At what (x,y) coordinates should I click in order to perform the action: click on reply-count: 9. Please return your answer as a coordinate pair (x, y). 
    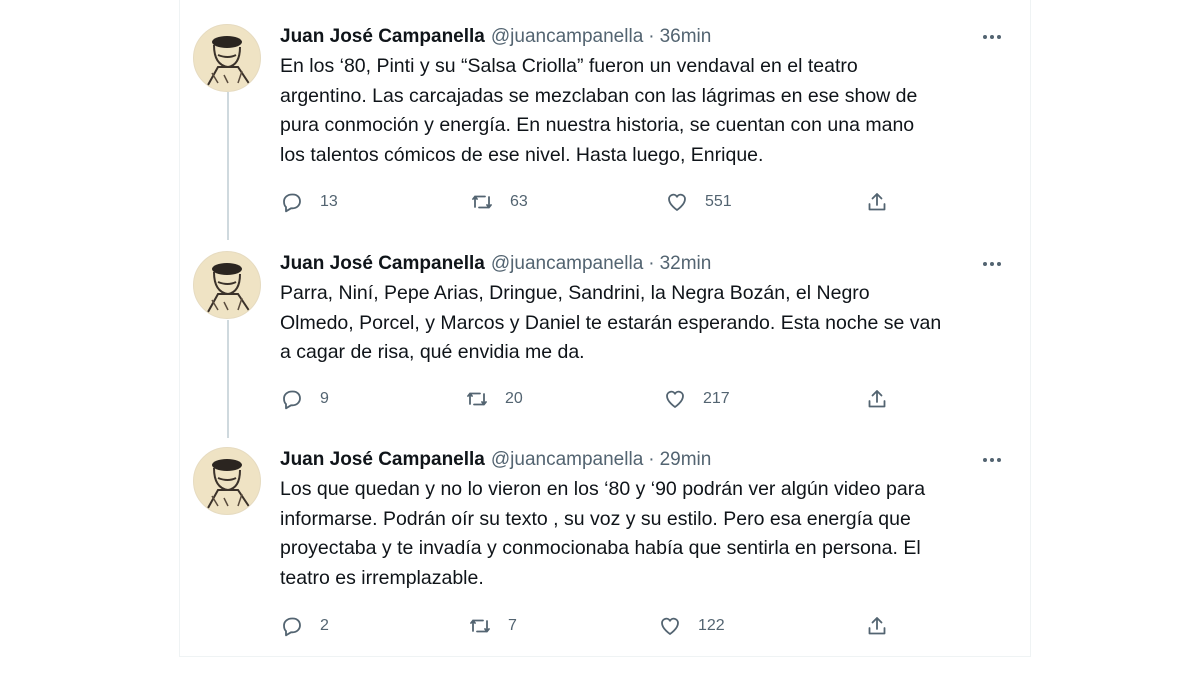
    Looking at the image, I should click on (324, 398).